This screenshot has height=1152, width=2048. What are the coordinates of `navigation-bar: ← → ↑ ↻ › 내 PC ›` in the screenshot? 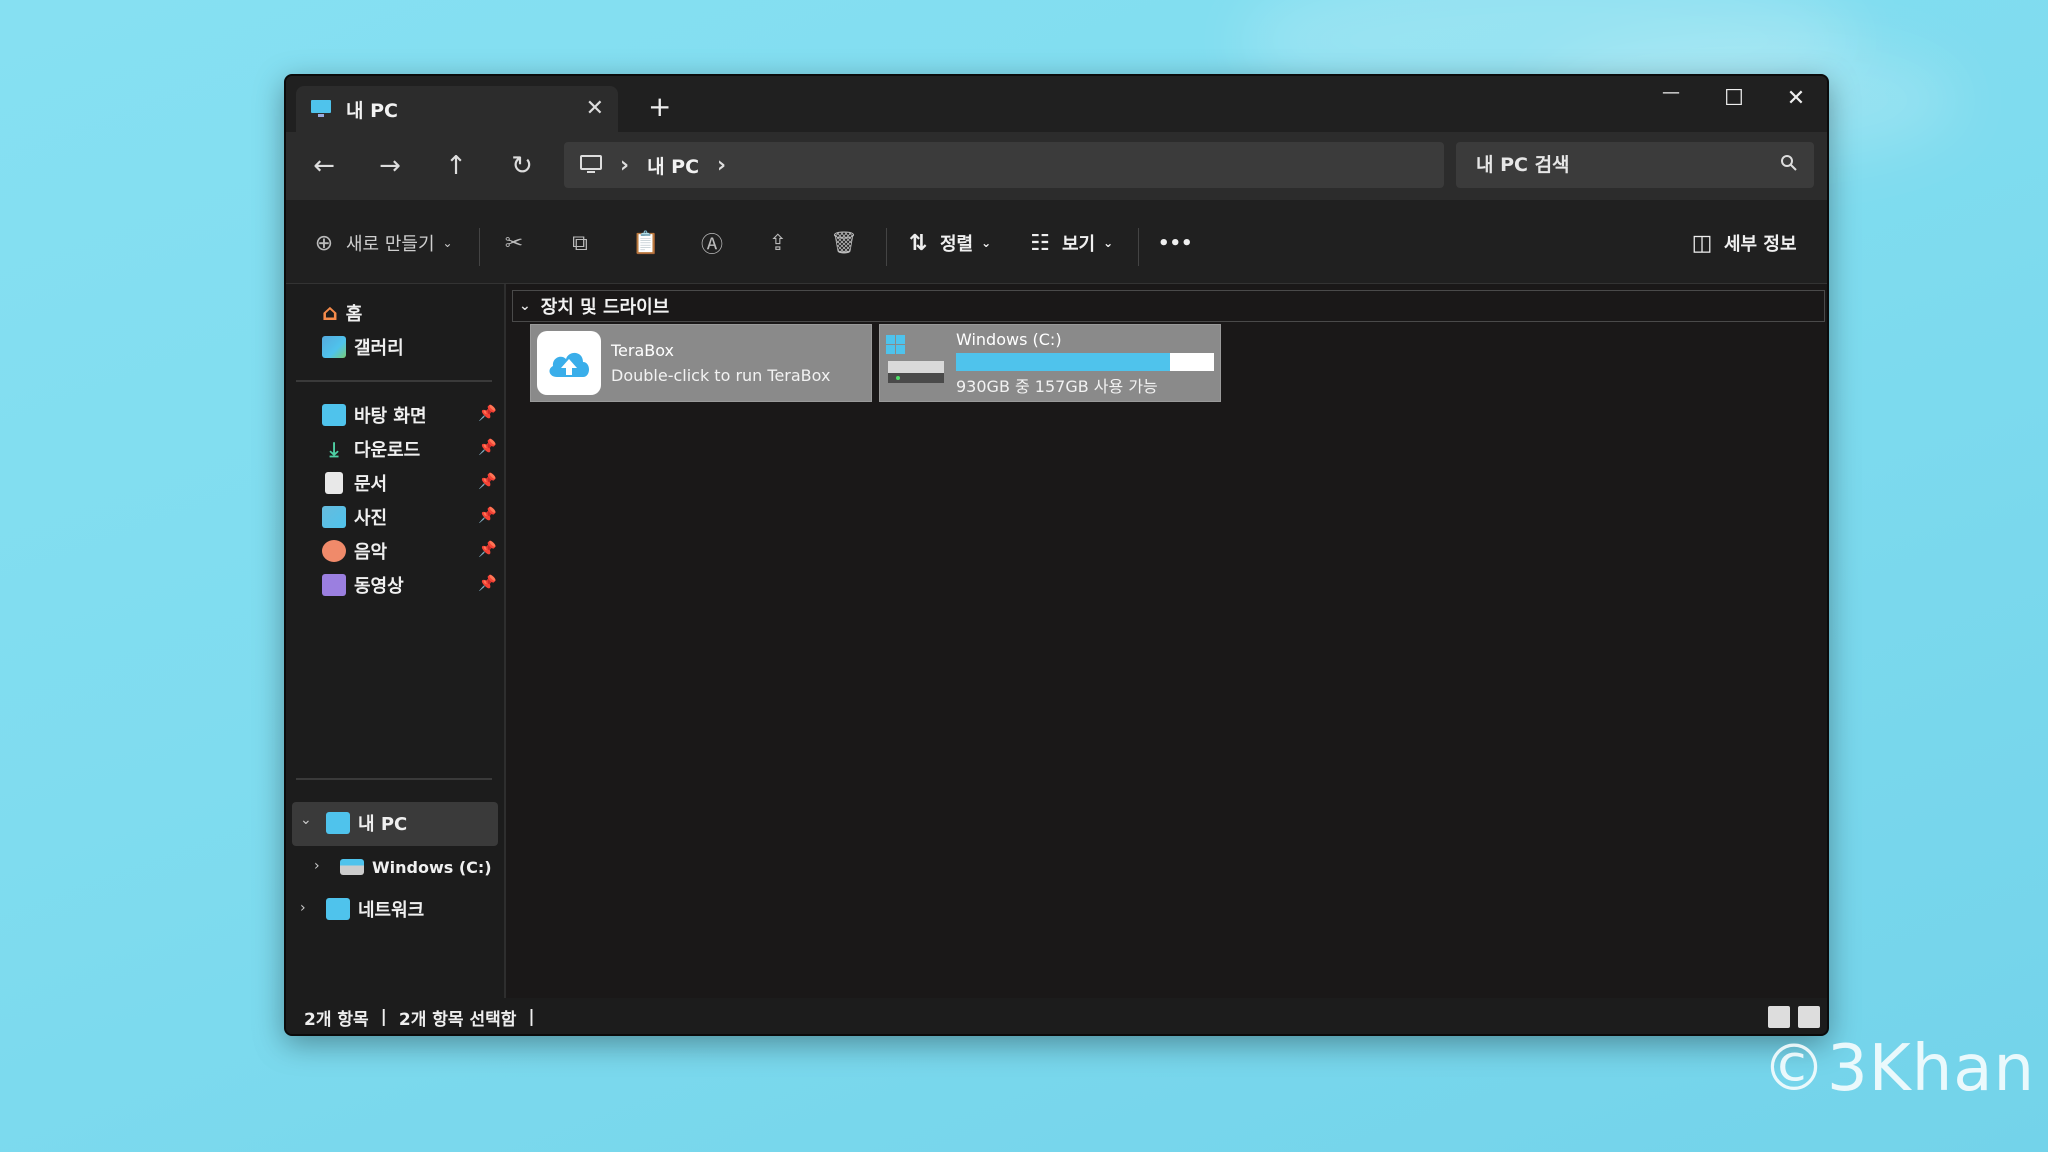 It's located at (1056, 166).